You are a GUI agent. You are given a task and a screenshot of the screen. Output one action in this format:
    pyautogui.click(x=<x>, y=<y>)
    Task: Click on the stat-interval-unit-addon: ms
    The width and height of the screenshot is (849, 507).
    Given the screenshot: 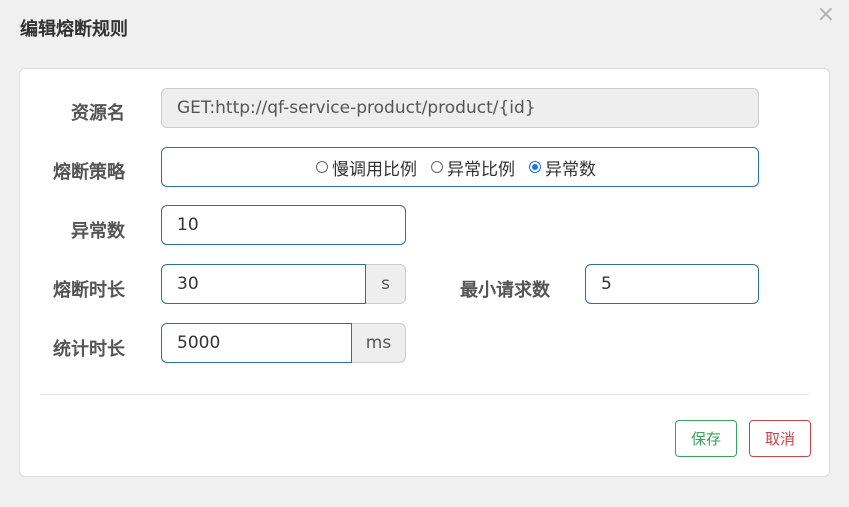 What is the action you would take?
    pyautogui.click(x=379, y=343)
    